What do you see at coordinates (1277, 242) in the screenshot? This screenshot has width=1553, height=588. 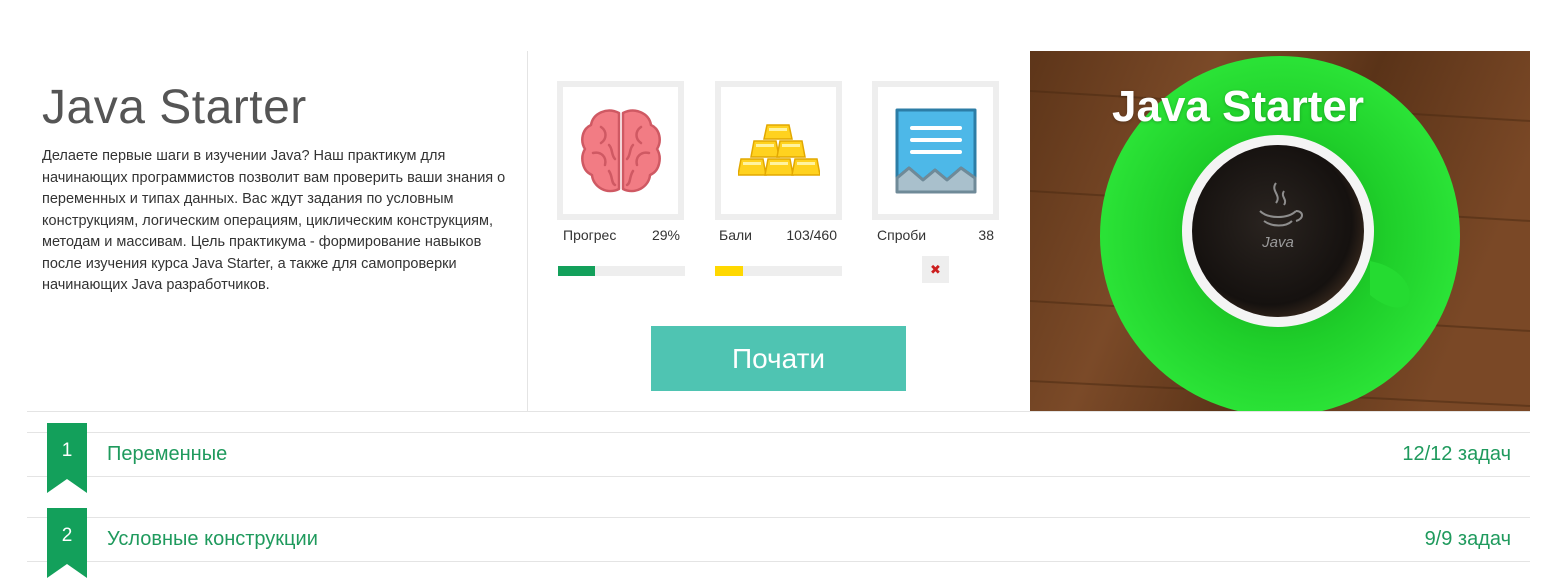 I see `java-logo-text: Java` at bounding box center [1277, 242].